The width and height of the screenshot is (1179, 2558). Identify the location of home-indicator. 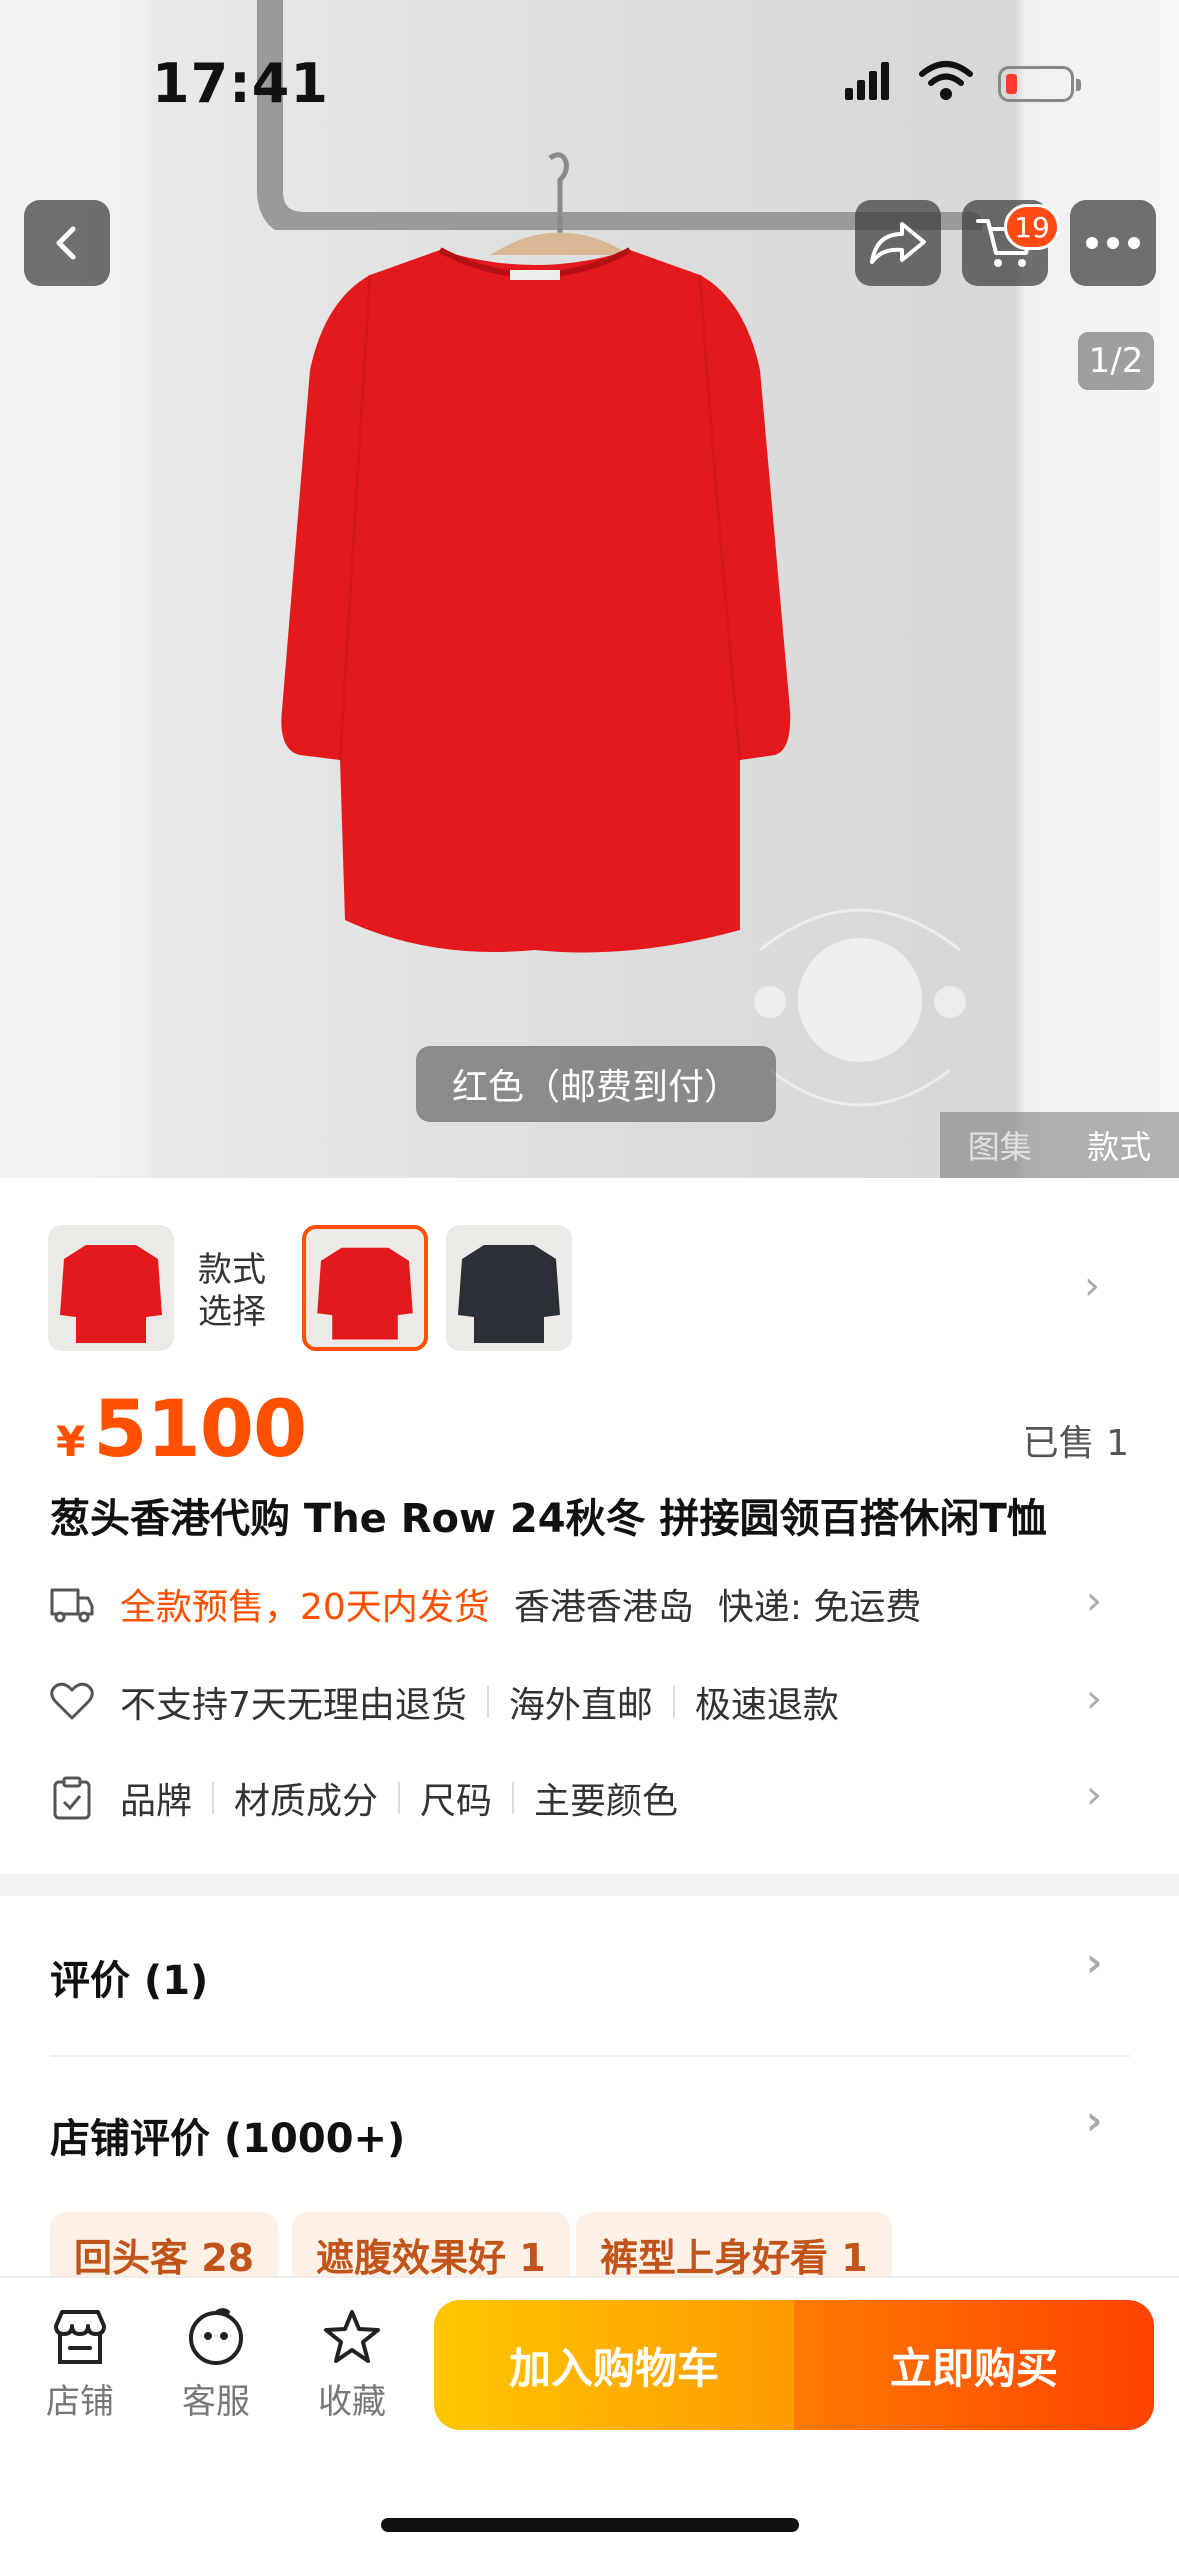
(590, 2525).